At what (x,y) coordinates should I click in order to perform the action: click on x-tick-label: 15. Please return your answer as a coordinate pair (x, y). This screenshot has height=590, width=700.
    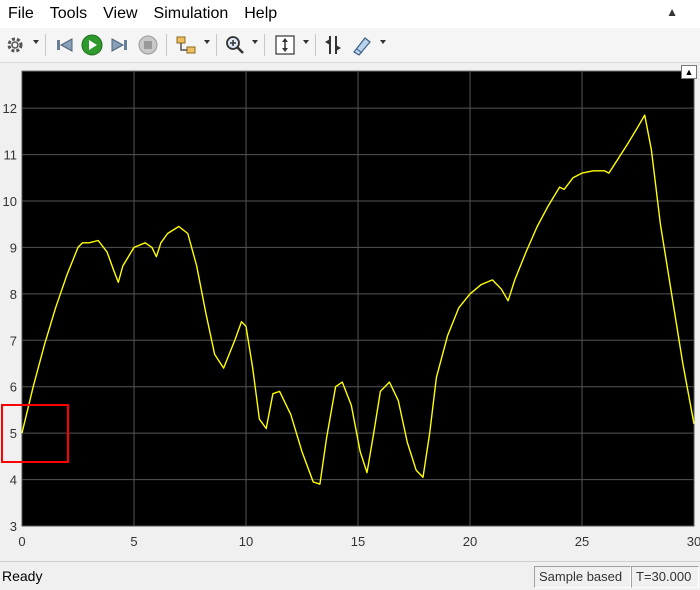
    Looking at the image, I should click on (358, 541).